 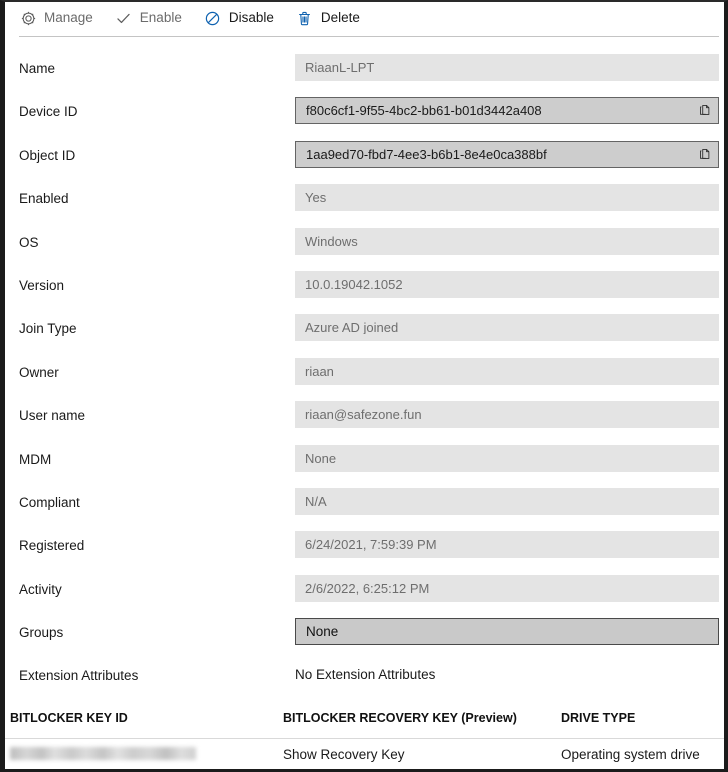 What do you see at coordinates (507, 545) in the screenshot?
I see `field-registered-value: 6/24/2021, 7:59:39 PM` at bounding box center [507, 545].